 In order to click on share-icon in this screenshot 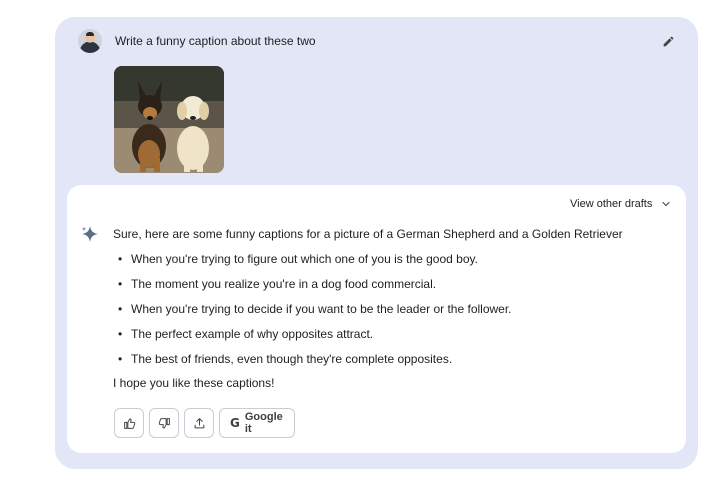, I will do `click(199, 422)`.